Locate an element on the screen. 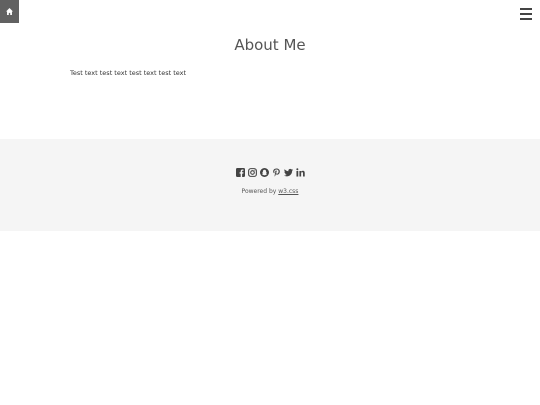  powered-by-text: Powered by w3.css is located at coordinates (270, 191).